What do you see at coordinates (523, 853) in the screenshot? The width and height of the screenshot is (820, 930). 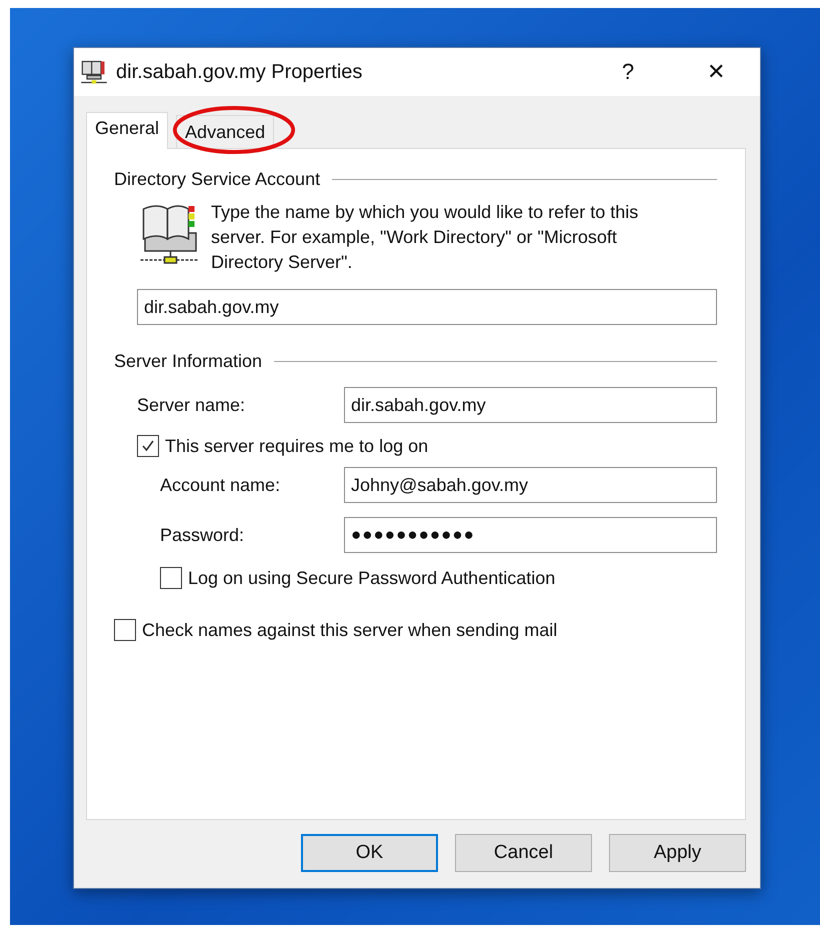 I see `dialog-button: Cancel` at bounding box center [523, 853].